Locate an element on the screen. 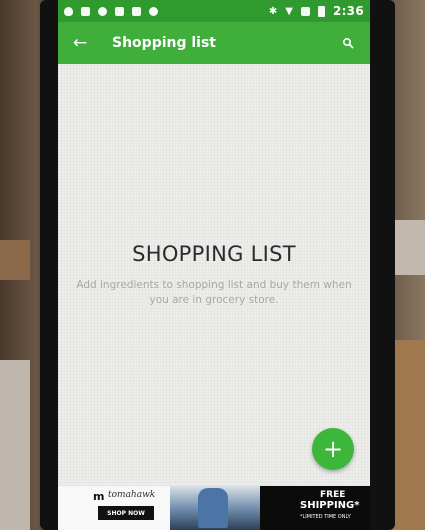 The image size is (425, 530). search-button is located at coordinates (348, 43).